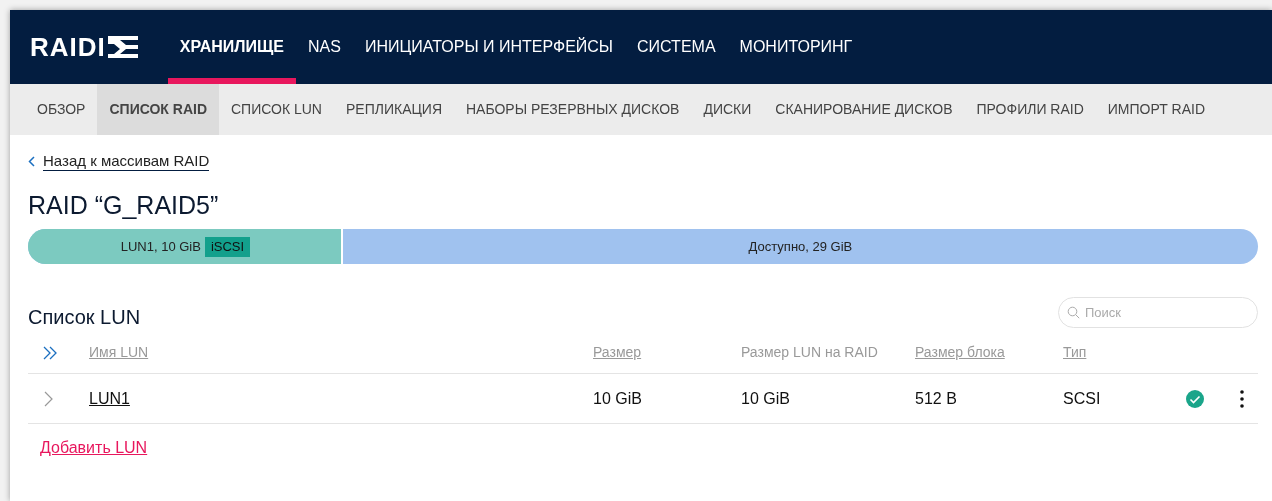 This screenshot has height=501, width=1272. Describe the element at coordinates (1156, 109) in the screenshot. I see `sub-nav-tab: ИМПОРТ RAID` at that location.